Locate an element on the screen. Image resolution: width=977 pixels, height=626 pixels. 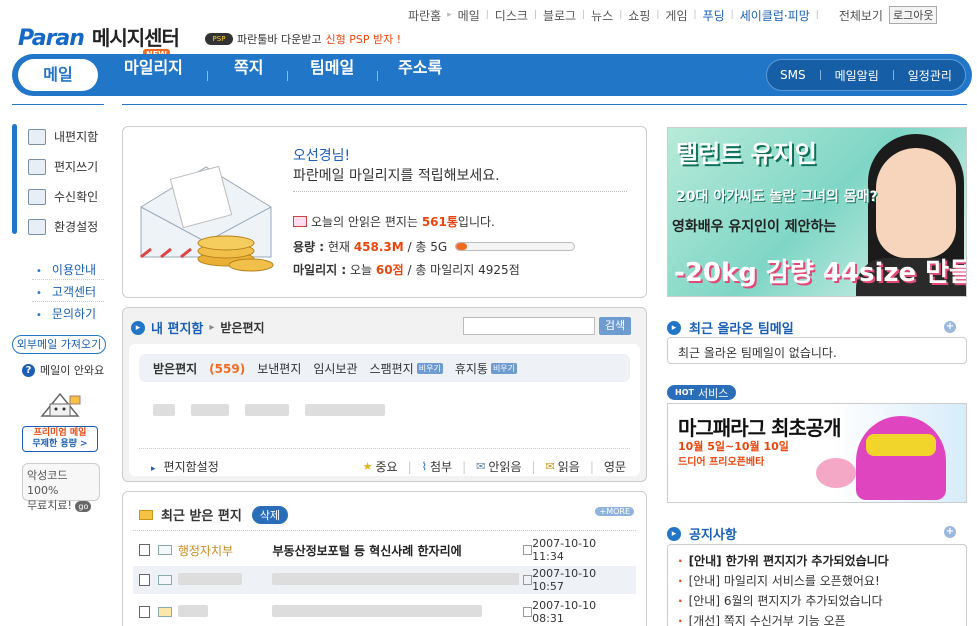
toplink-shopping: 쇼핑 is located at coordinates (639, 15).